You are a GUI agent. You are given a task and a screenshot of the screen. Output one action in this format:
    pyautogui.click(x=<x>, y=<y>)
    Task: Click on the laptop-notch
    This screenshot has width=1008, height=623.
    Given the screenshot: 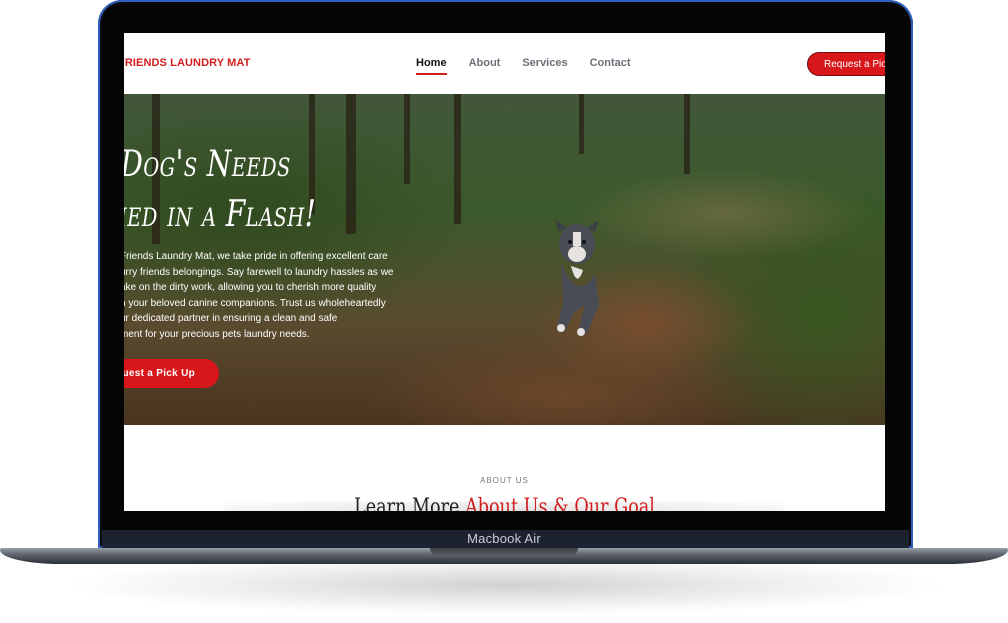 What is the action you would take?
    pyautogui.click(x=504, y=552)
    